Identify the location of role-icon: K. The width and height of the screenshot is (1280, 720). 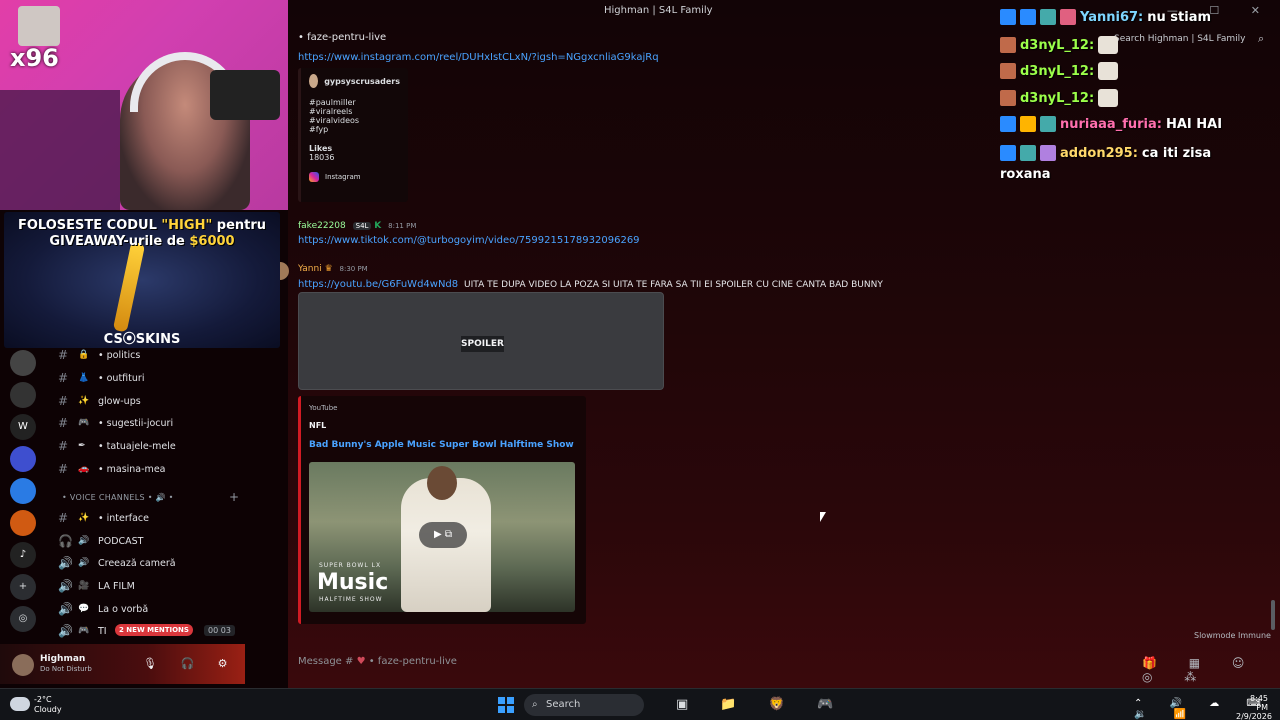
(378, 226).